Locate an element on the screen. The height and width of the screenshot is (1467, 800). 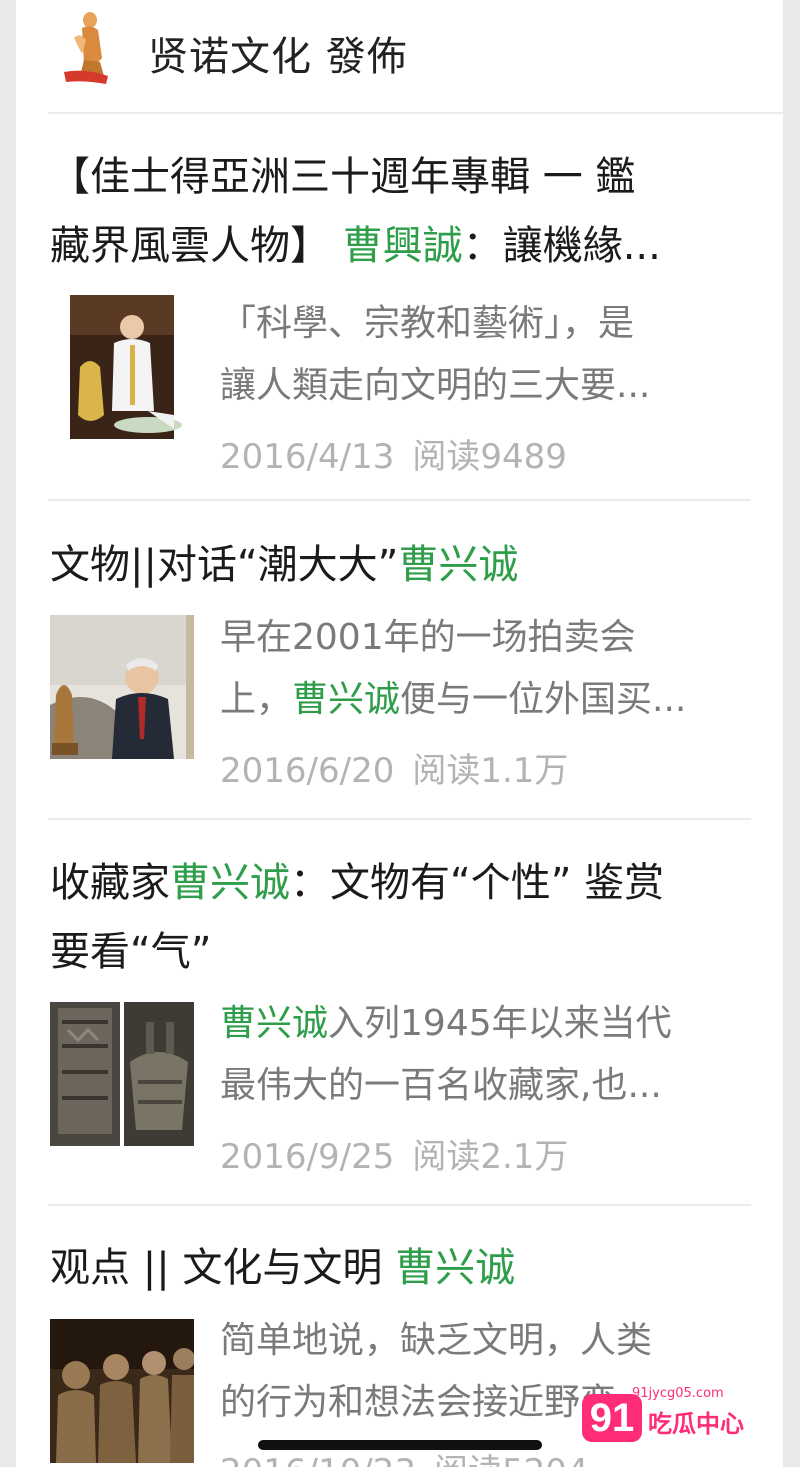
snippet-line: 「科學、宗教和藝術」，是 is located at coordinates (427, 323).